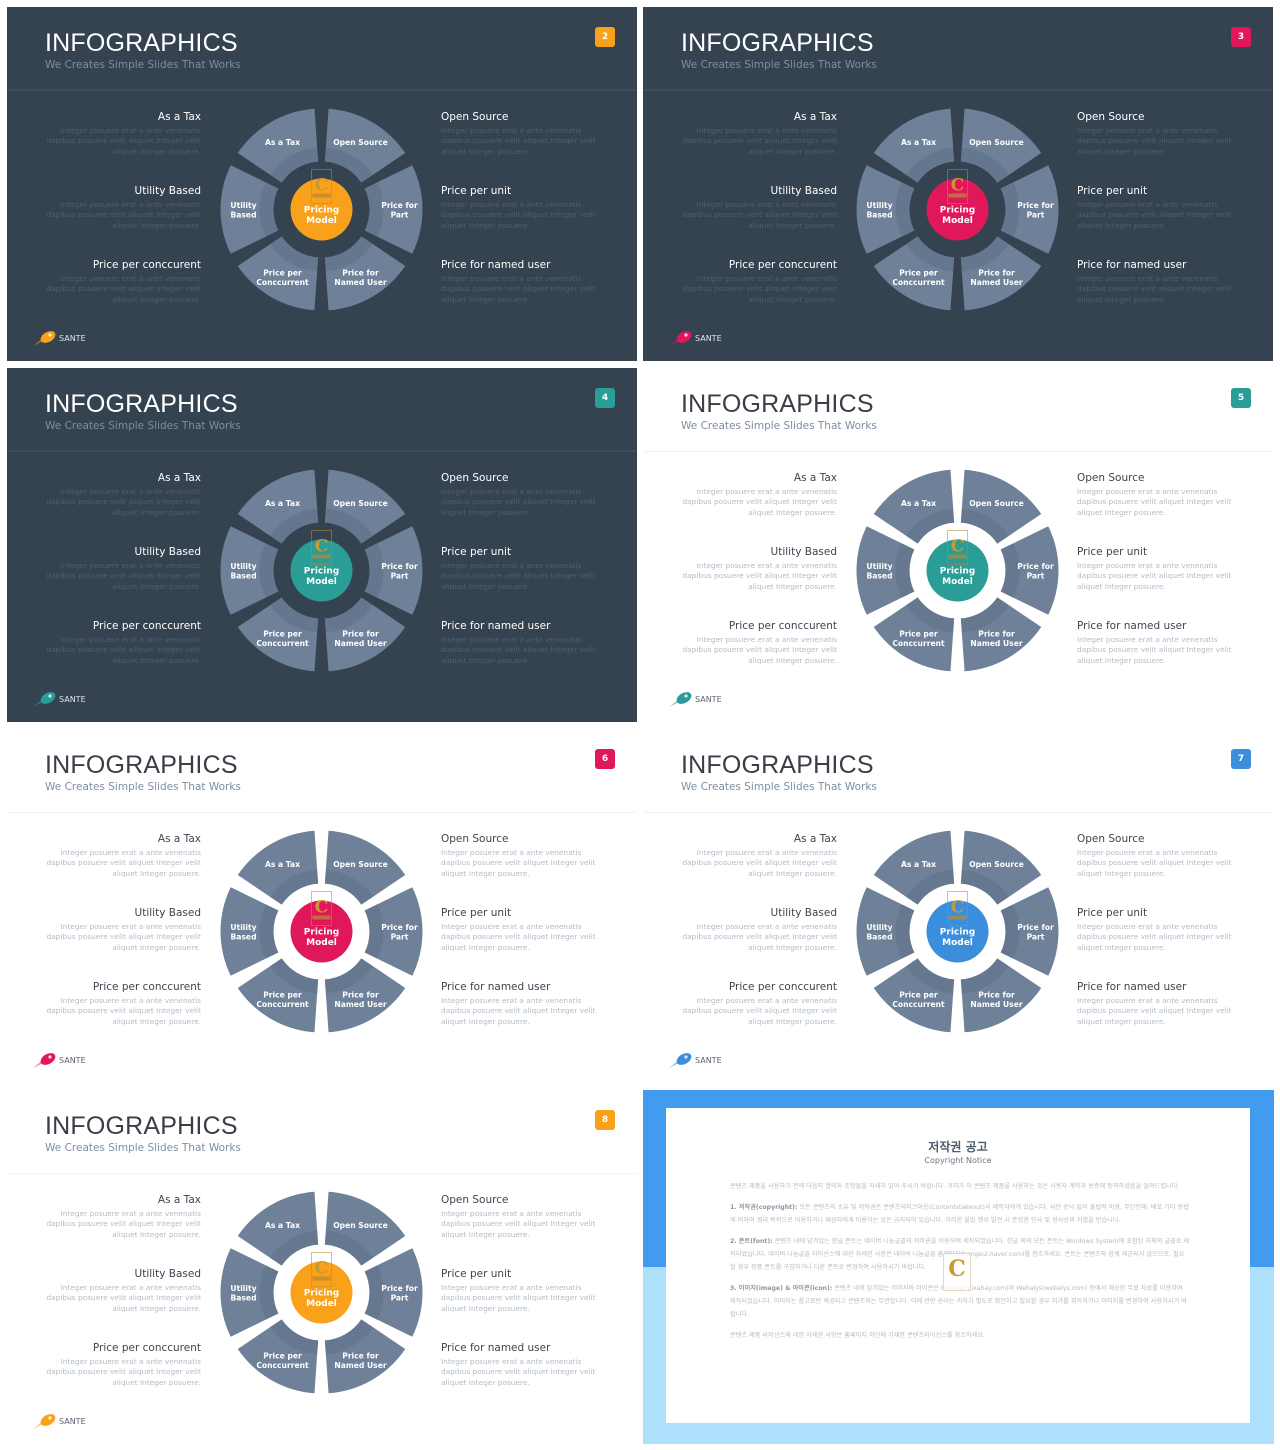 This screenshot has height=1450, width=1280. Describe the element at coordinates (996, 1004) in the screenshot. I see `segment-label: Named User` at that location.